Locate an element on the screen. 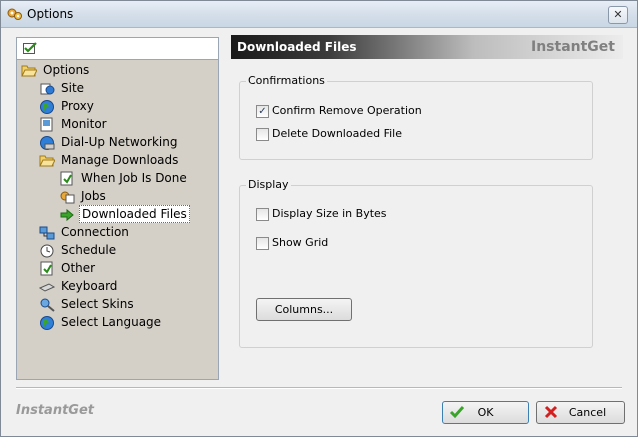  site-icon is located at coordinates (47, 89).